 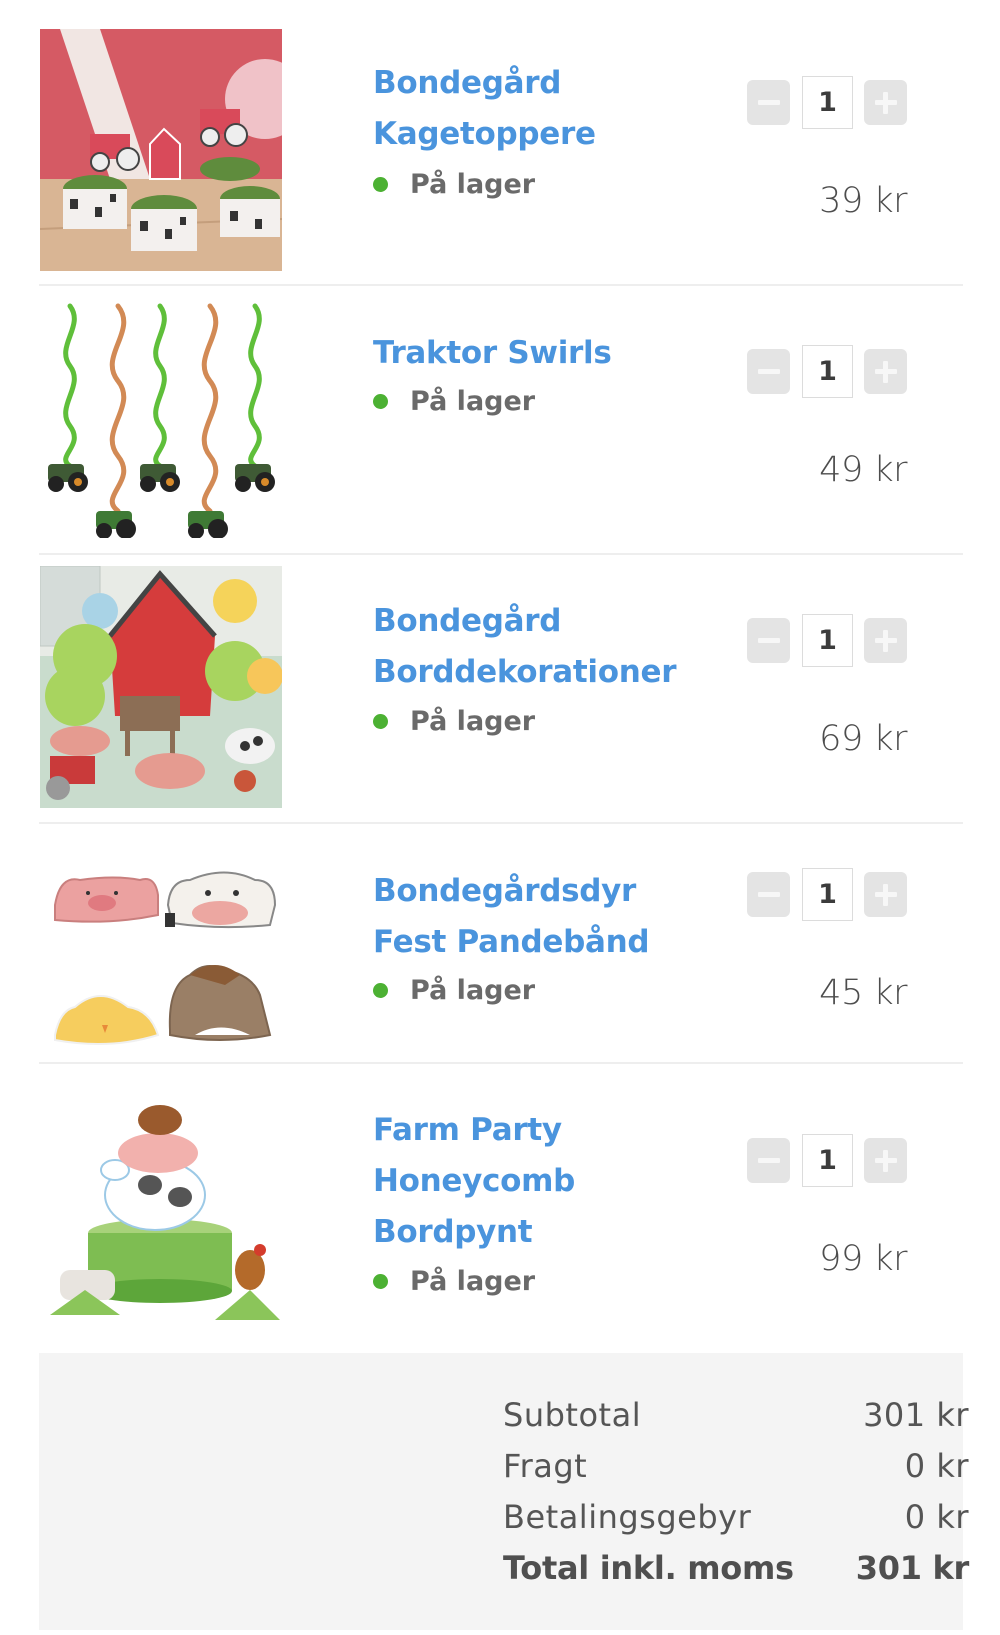 What do you see at coordinates (736, 1415) in the screenshot?
I see `subtotal-row: Subtotal 301 kr` at bounding box center [736, 1415].